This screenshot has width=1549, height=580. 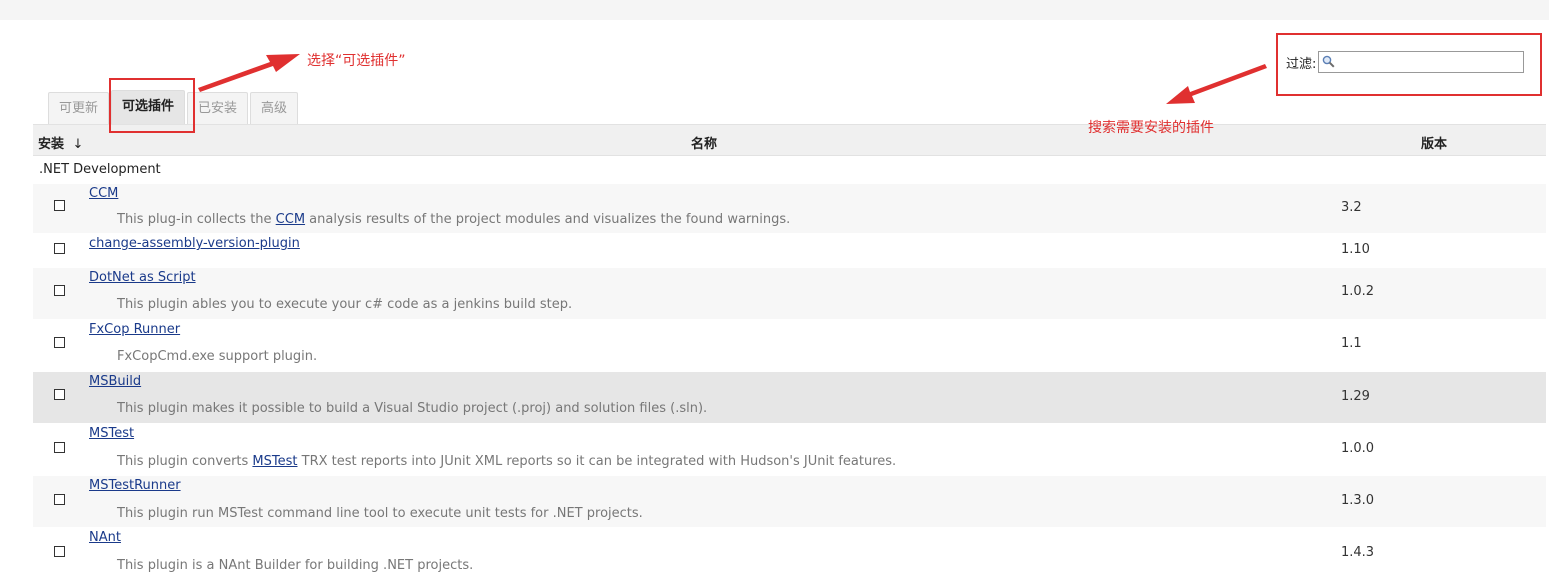 I want to click on annotation-search: 搜索需要安装的插件, so click(x=1151, y=128).